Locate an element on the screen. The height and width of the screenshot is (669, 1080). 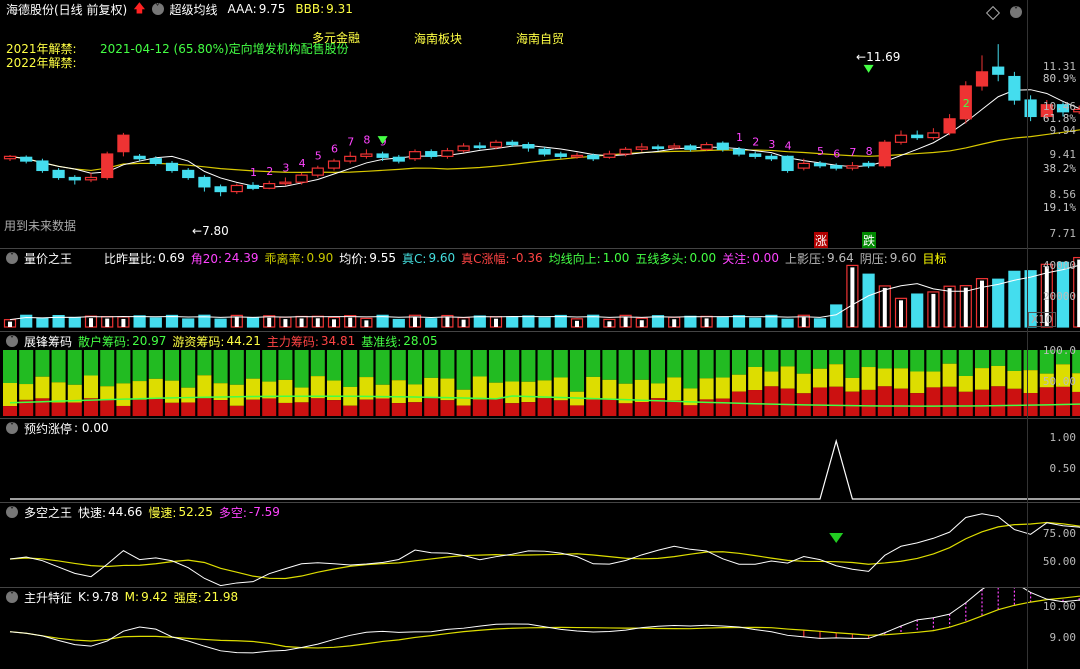
panel6-label-0: K: is located at coordinates (84, 597).